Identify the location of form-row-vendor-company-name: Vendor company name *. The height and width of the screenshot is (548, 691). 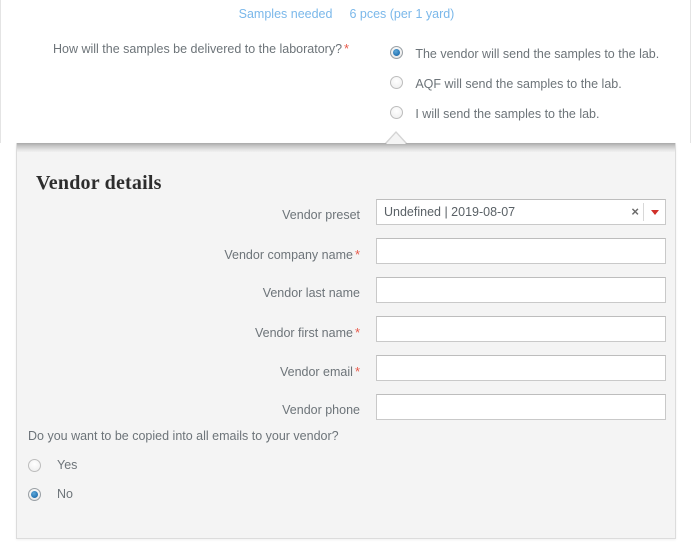
(346, 257).